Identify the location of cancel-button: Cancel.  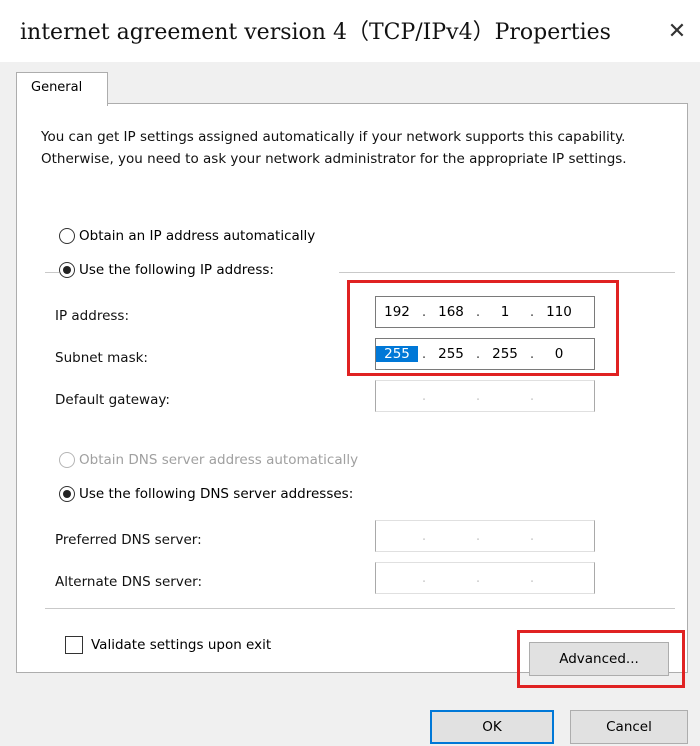
(629, 727).